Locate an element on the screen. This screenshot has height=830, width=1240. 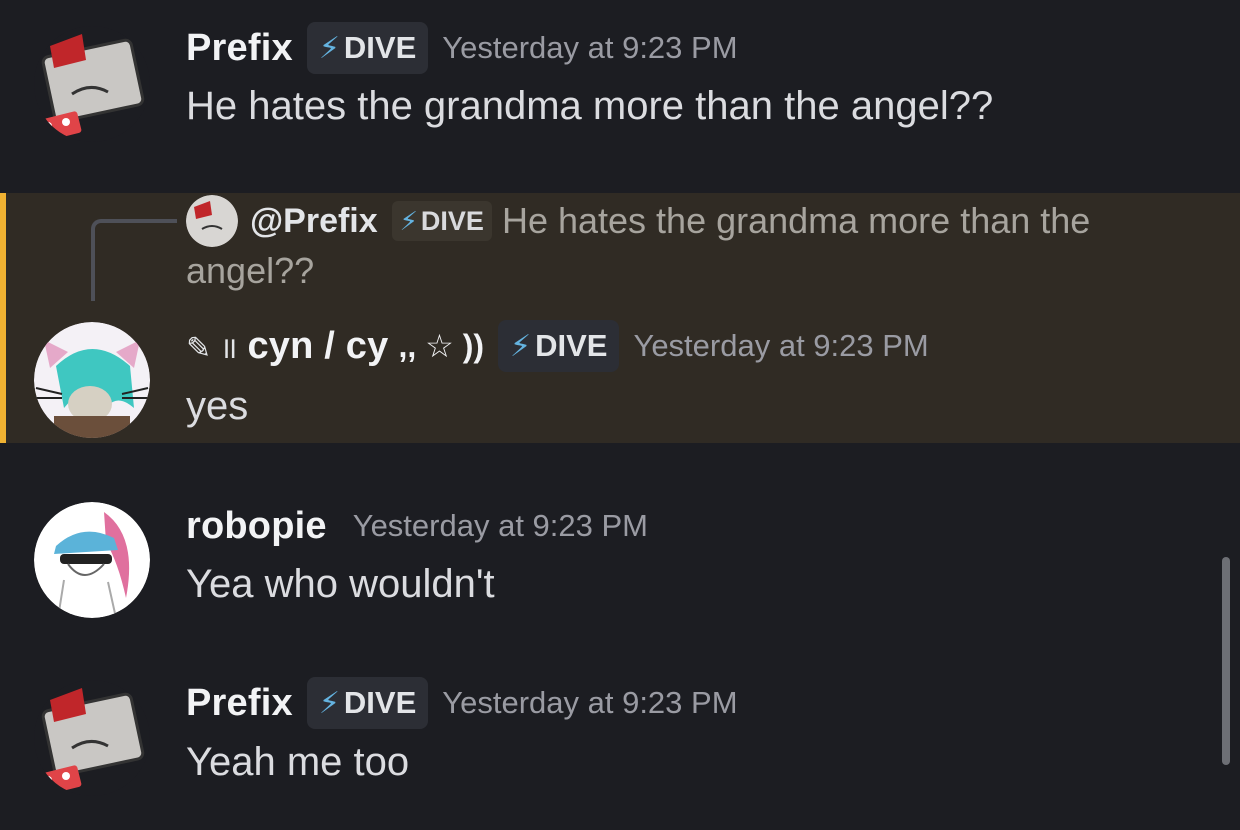
cat-ear-avatar-icon is located at coordinates (92, 380).